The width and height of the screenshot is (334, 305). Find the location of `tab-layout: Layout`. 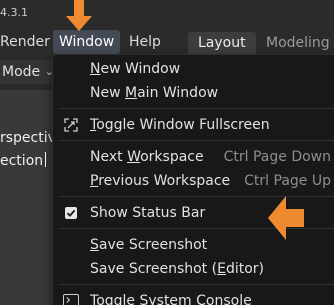

tab-layout: Layout is located at coordinates (222, 43).